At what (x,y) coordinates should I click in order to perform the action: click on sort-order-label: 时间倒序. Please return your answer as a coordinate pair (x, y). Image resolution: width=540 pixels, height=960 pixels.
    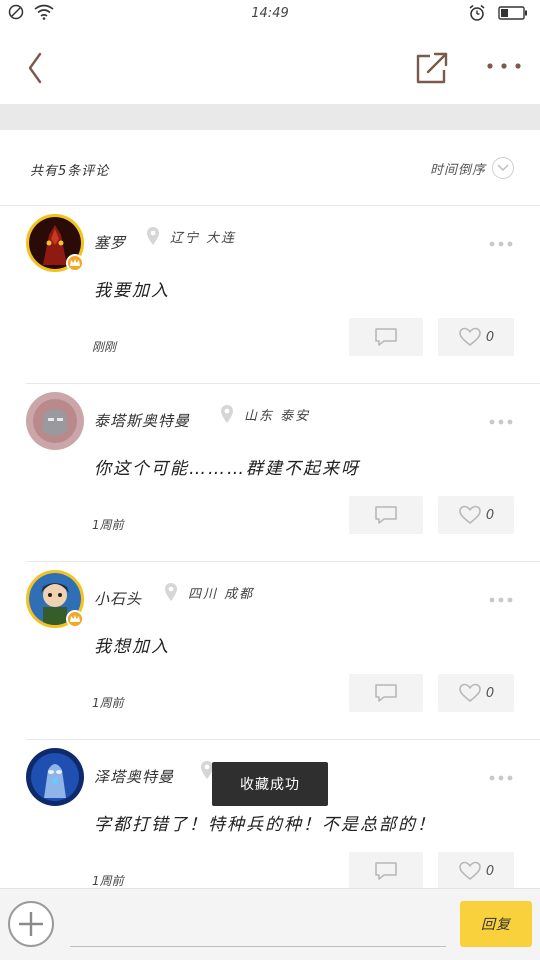
    Looking at the image, I should click on (457, 170).